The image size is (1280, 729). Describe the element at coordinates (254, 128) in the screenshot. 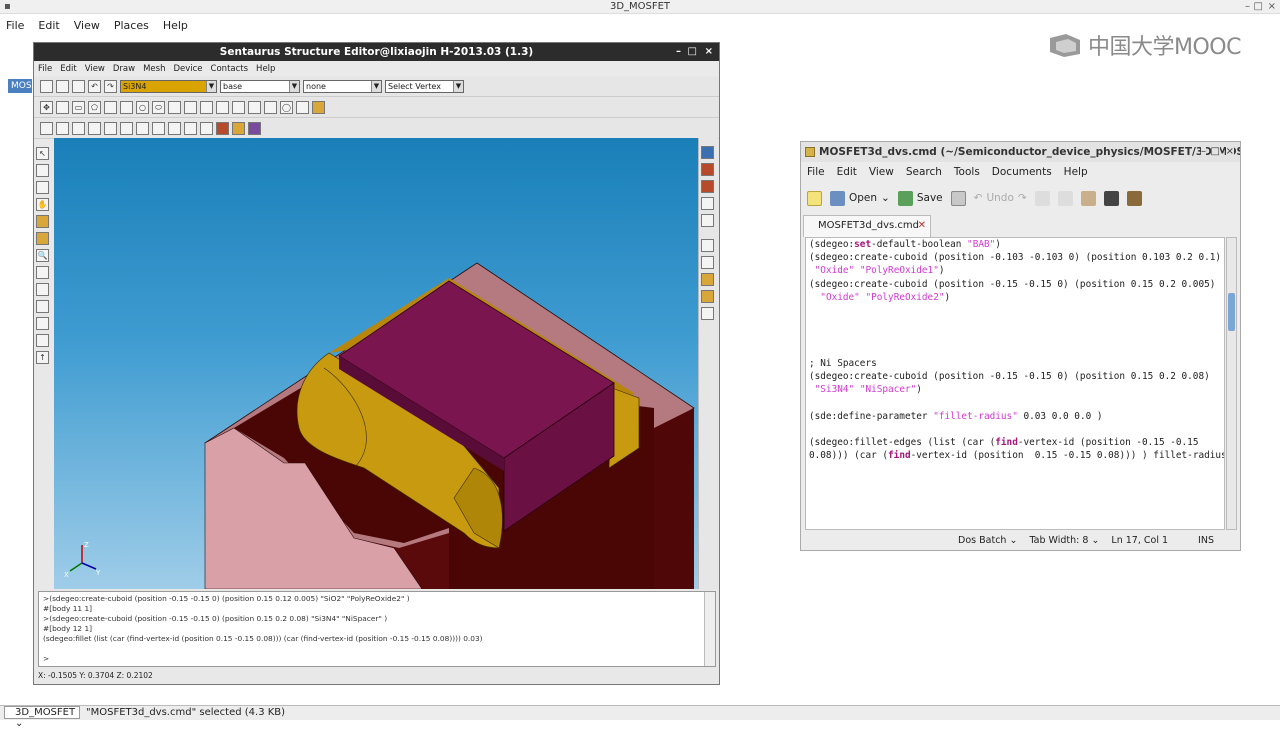

I see `palette-icon` at that location.